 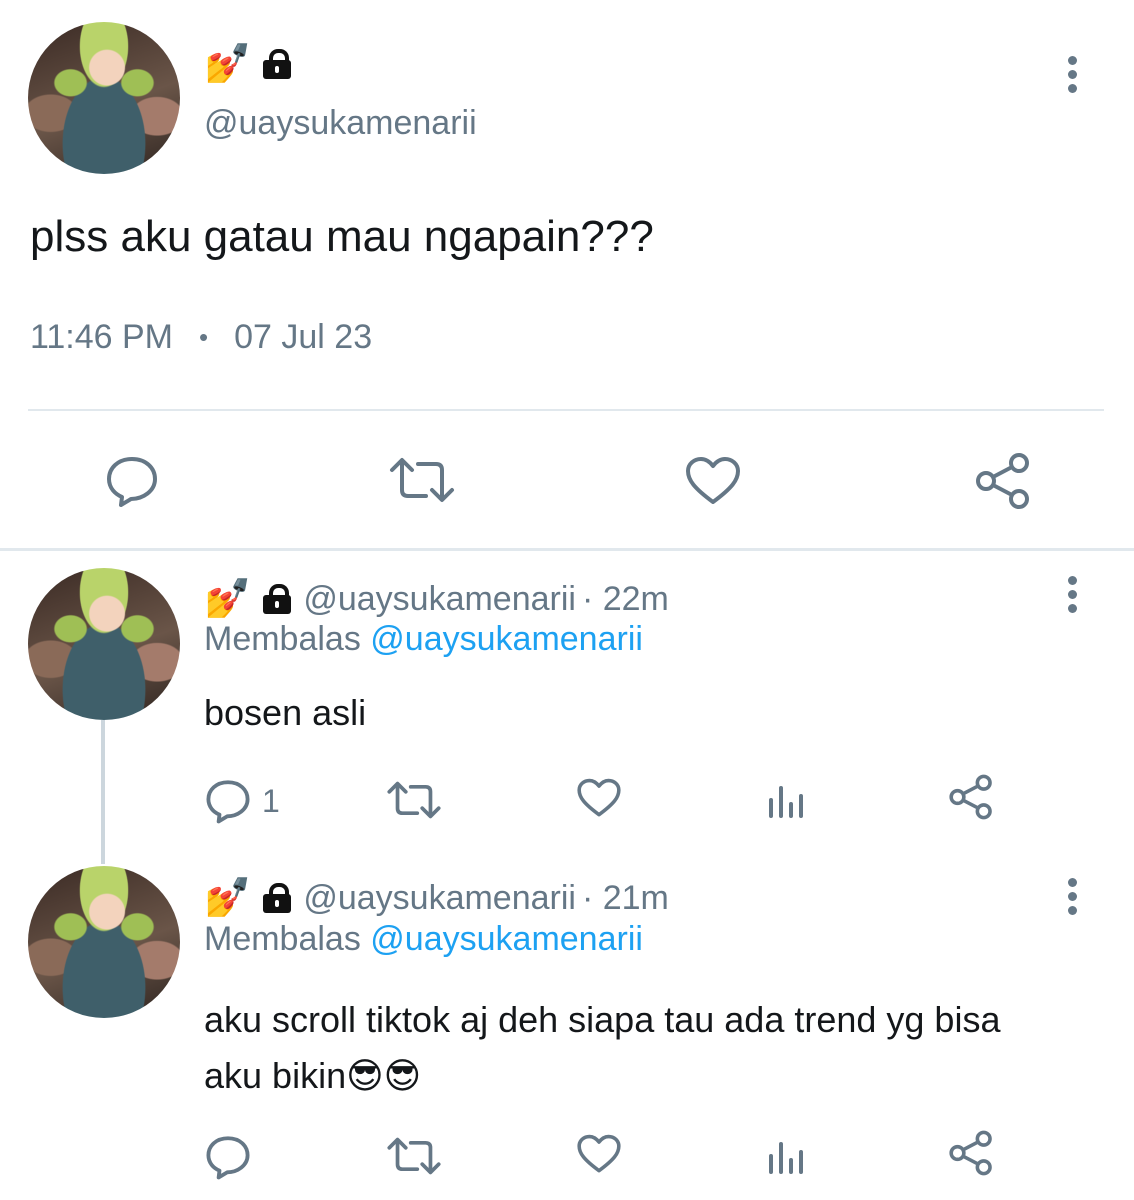 What do you see at coordinates (313, 1075) in the screenshot?
I see `reply-text-line: aku bikin😎😎` at bounding box center [313, 1075].